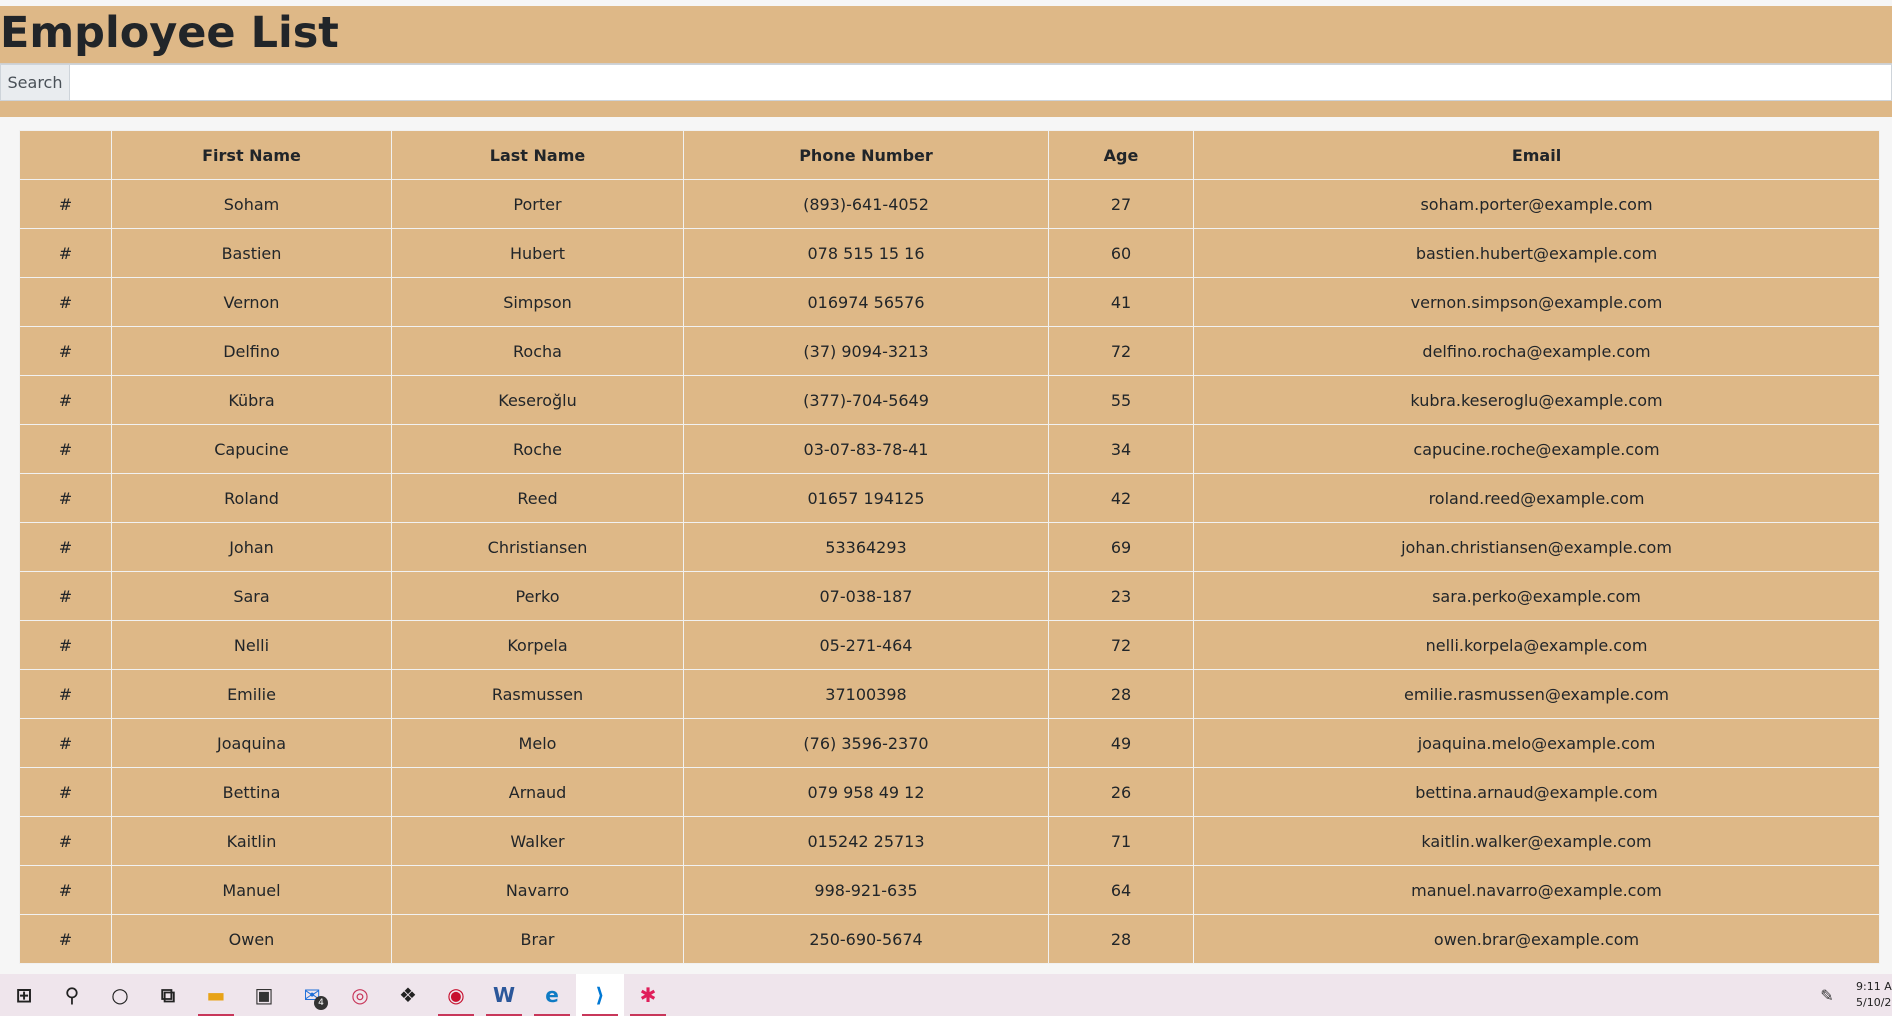 This screenshot has height=1016, width=1892. I want to click on cell-first-name: Kaitlin, so click(251, 841).